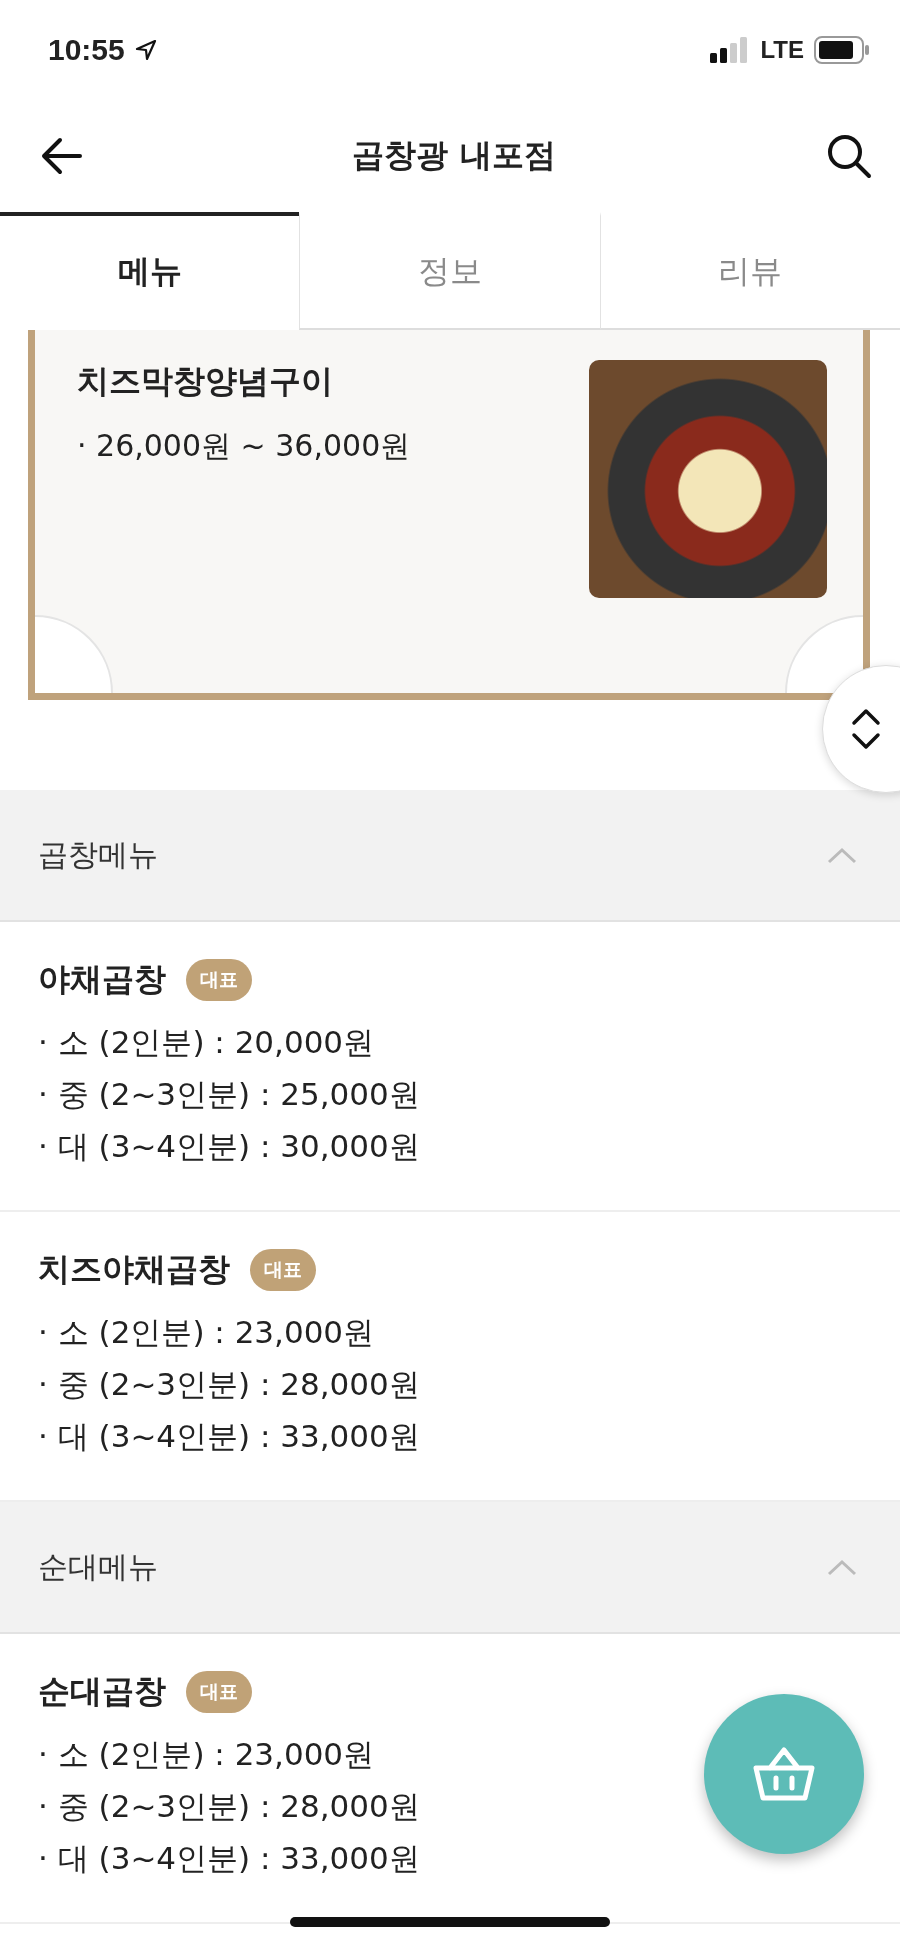 Image resolution: width=900 pixels, height=1949 pixels. What do you see at coordinates (145, 50) in the screenshot?
I see `location-arrow-icon` at bounding box center [145, 50].